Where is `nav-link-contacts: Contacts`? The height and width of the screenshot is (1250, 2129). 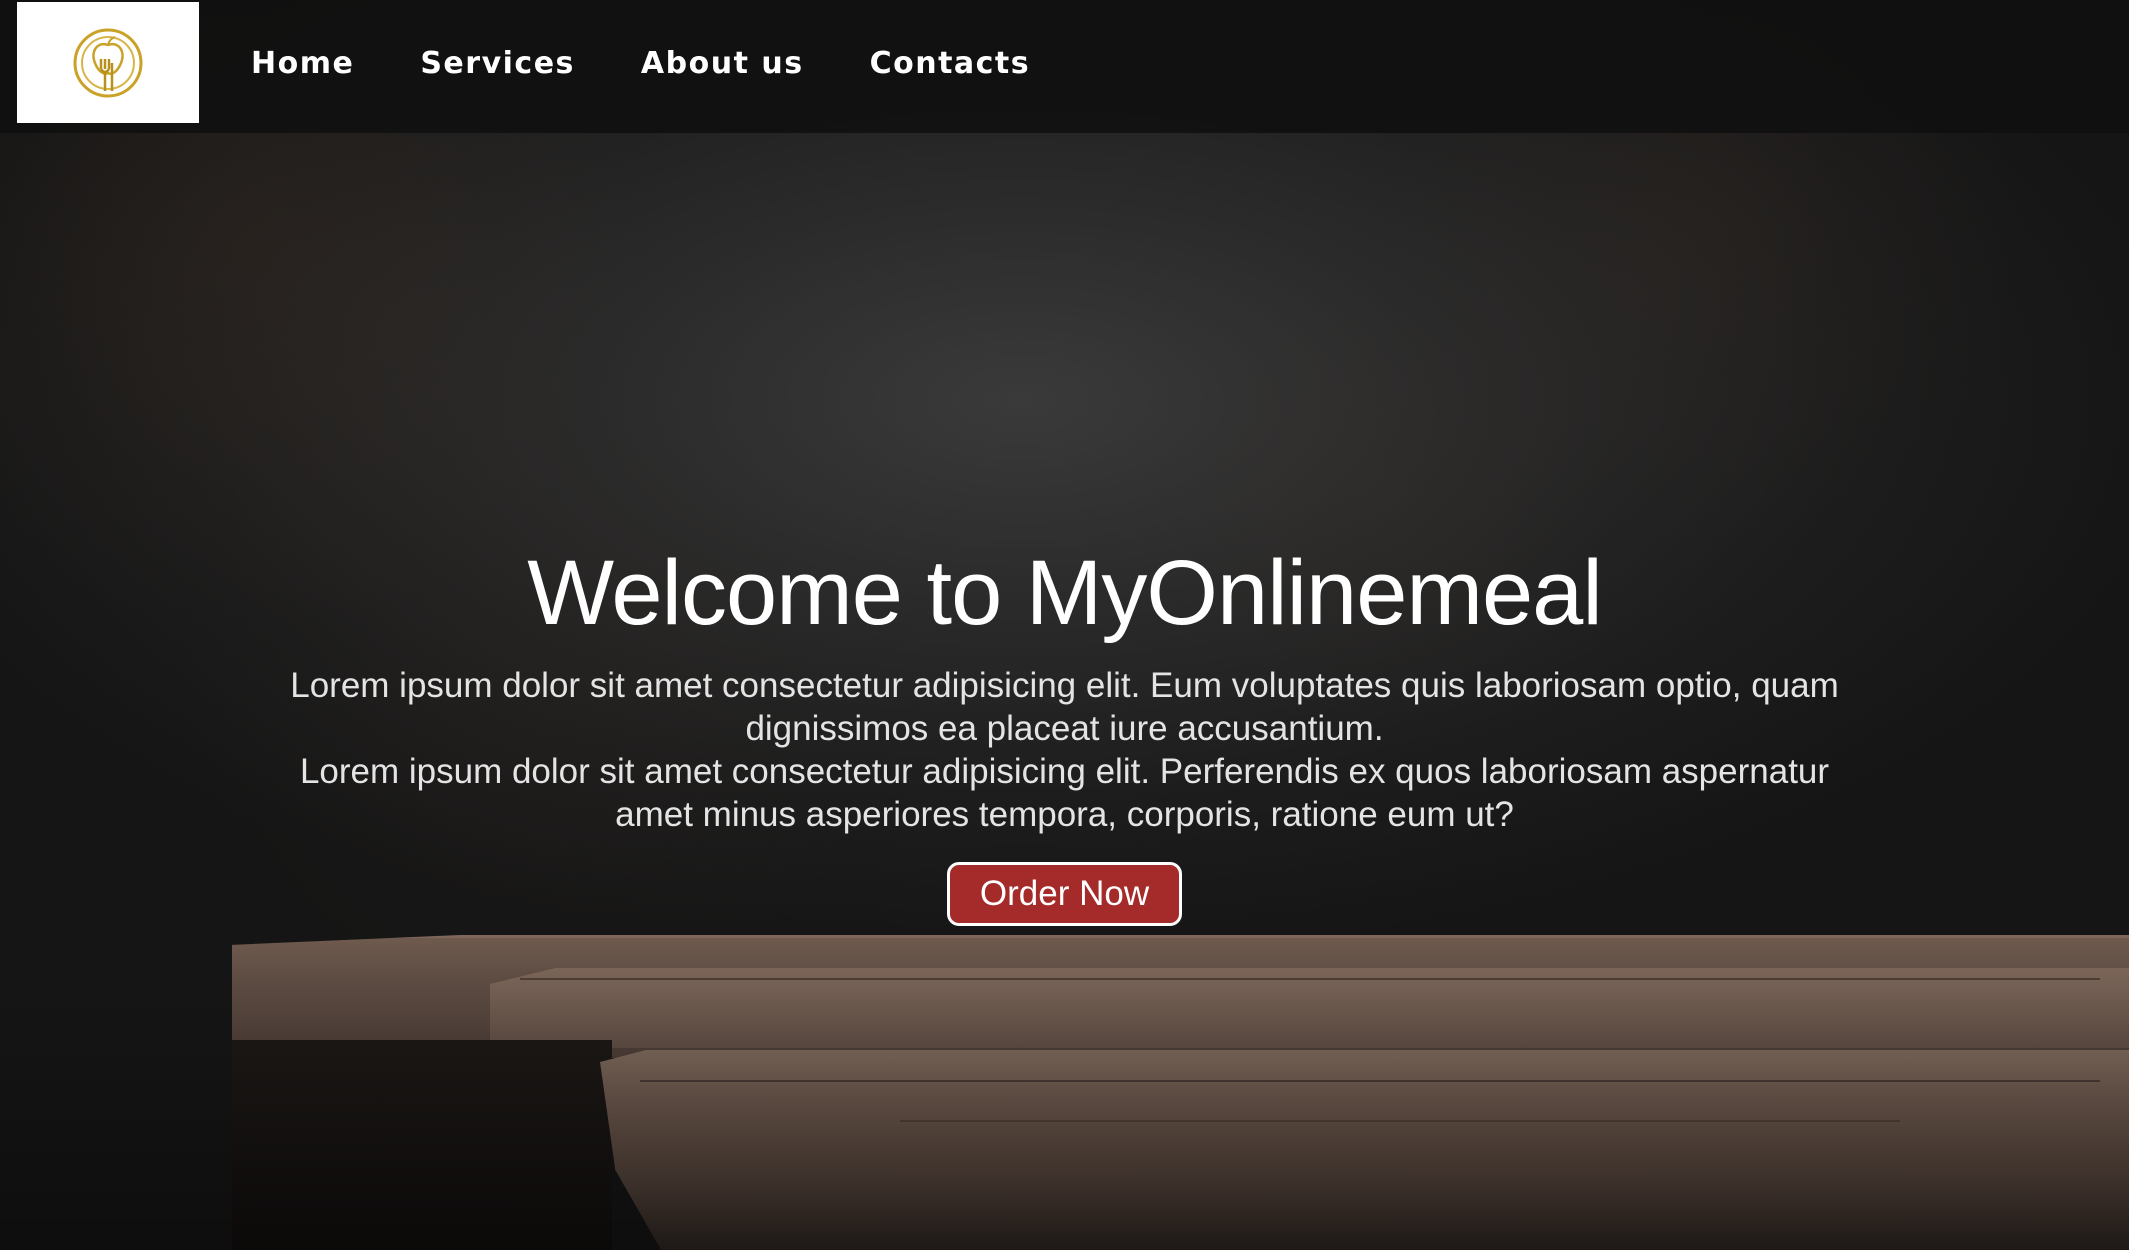 nav-link-contacts: Contacts is located at coordinates (950, 63).